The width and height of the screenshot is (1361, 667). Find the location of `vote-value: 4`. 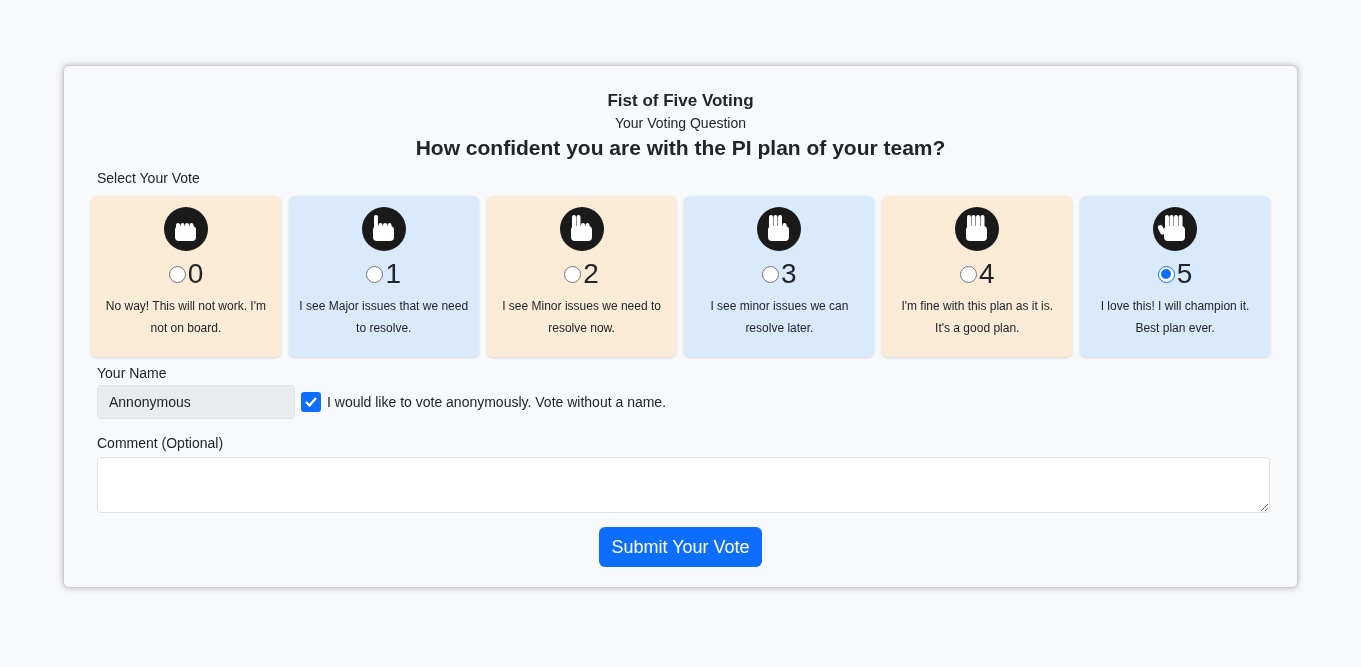

vote-value: 4 is located at coordinates (986, 274).